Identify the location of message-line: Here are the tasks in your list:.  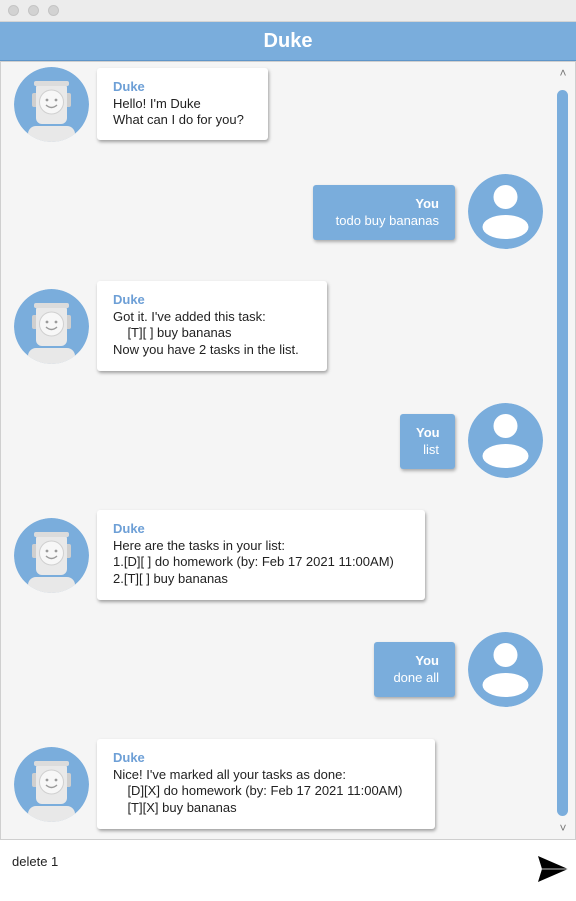
(199, 545).